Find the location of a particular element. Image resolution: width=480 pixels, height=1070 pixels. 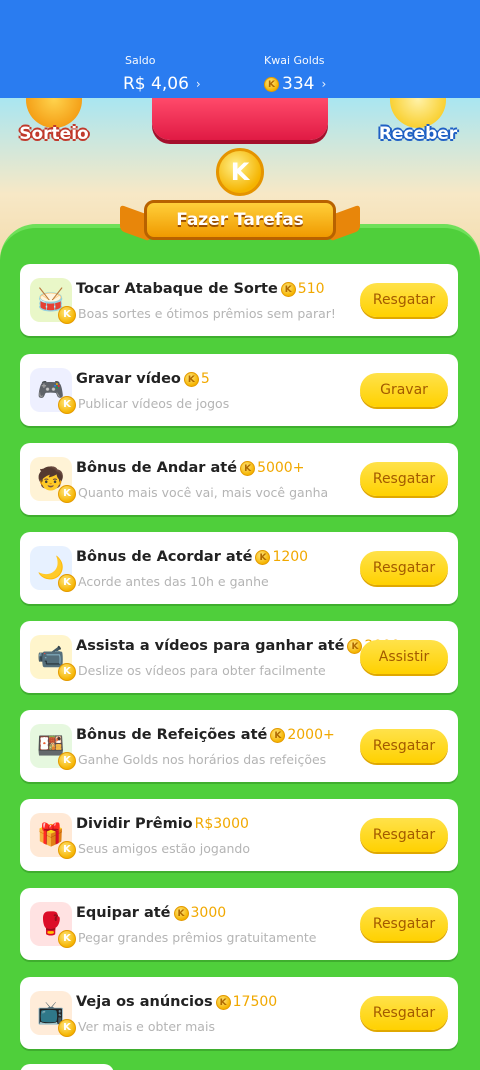

task-title: Dividir Prêmio is located at coordinates (134, 824).